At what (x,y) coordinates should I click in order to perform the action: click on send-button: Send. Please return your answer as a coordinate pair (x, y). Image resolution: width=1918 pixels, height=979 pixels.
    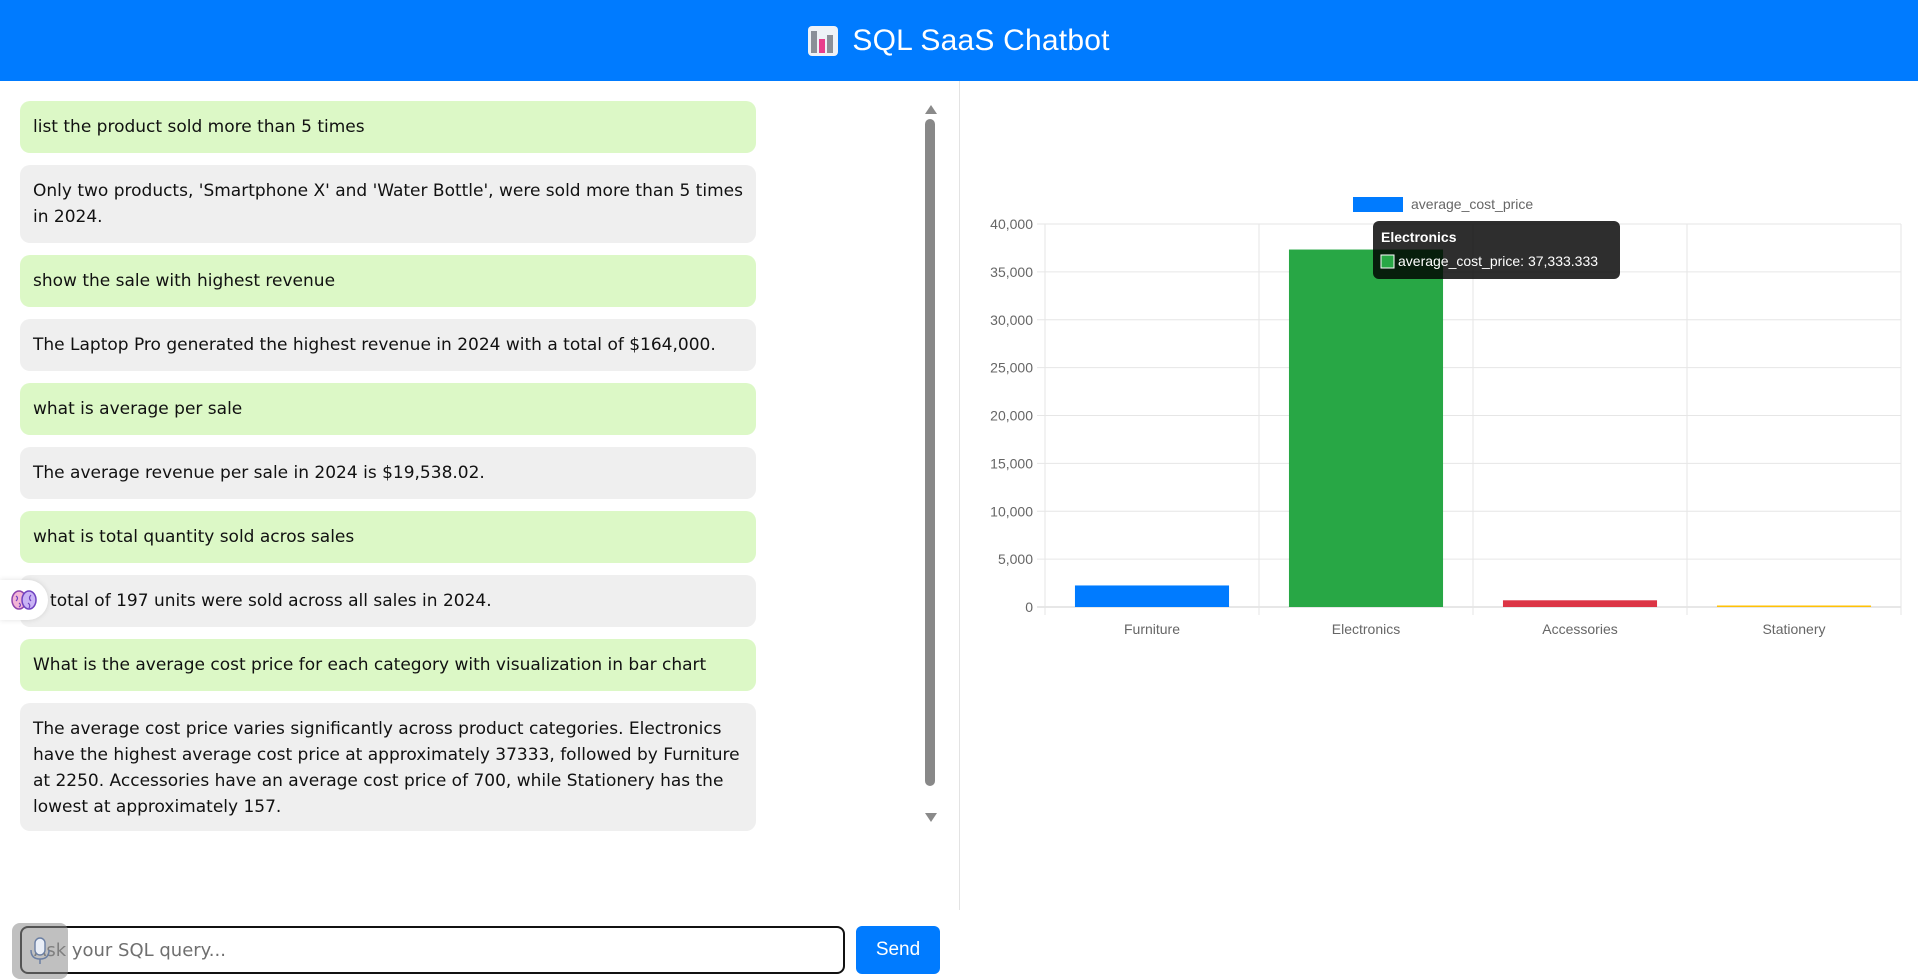
    Looking at the image, I should click on (898, 950).